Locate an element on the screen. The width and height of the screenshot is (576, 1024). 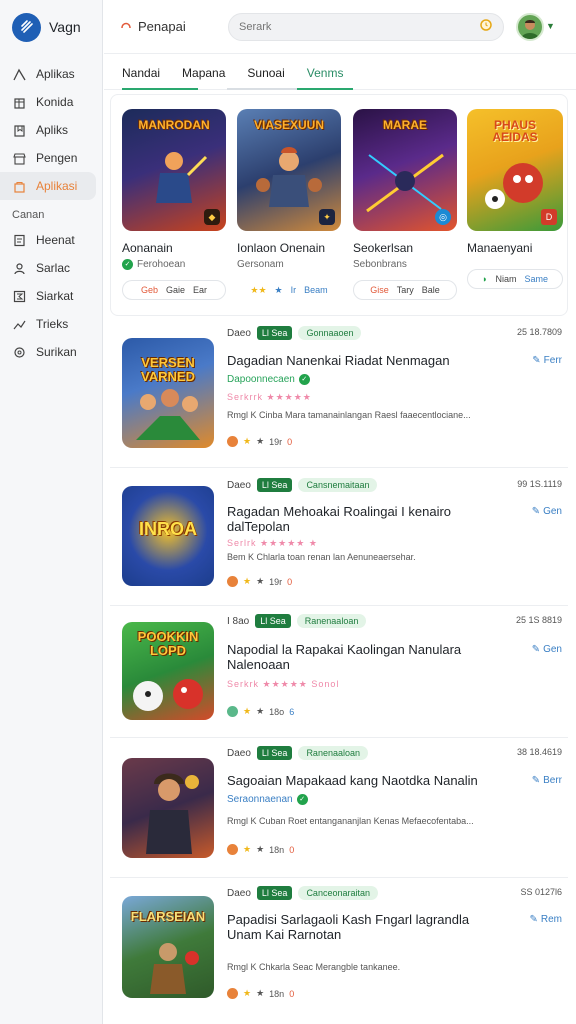
game-thumbnail: MARAE ◎ is located at coordinates (405, 170).